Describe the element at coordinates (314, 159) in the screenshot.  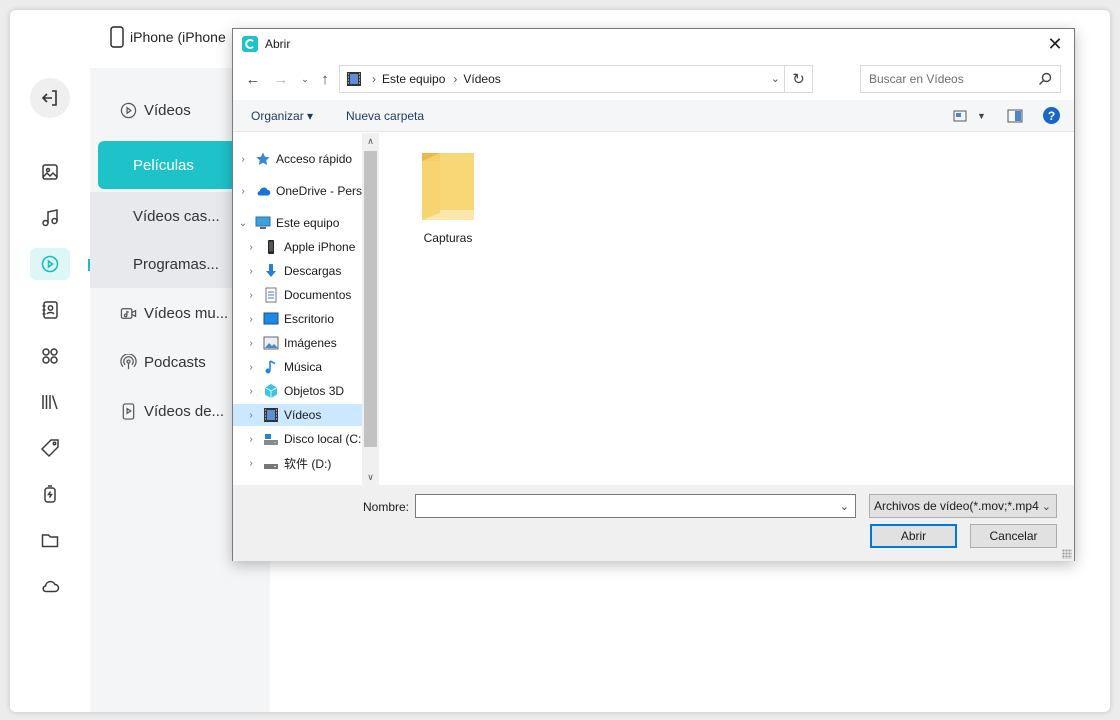
I see `tree-item-label: Acceso rápido` at that location.